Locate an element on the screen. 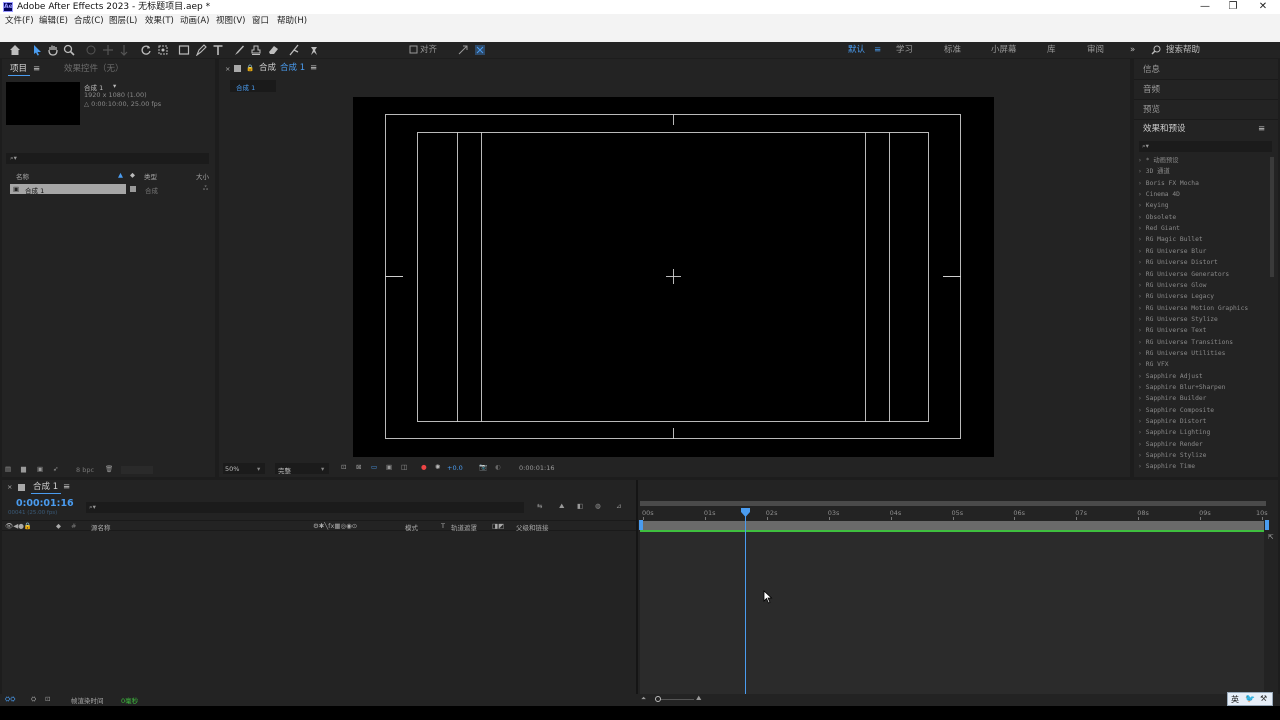 This screenshot has width=1280, height=720. lock-icon: 🔒 is located at coordinates (250, 68).